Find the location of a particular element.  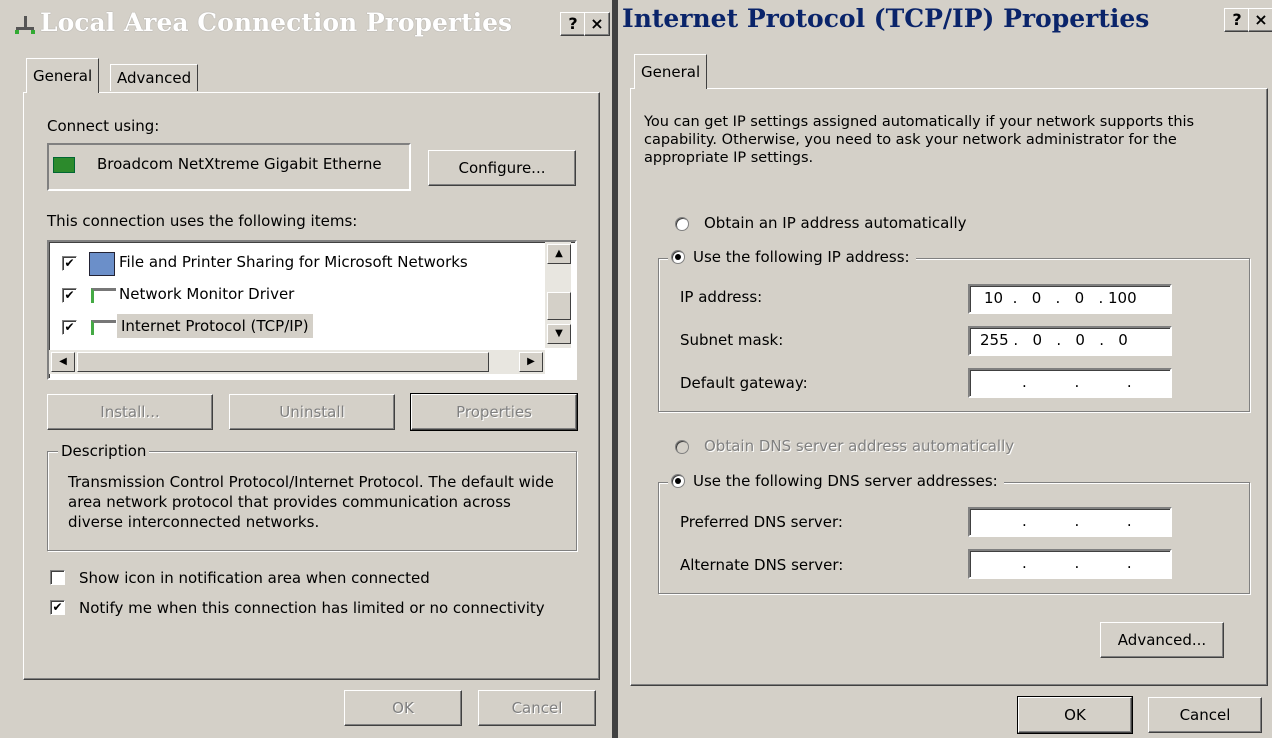

tab-advanced: Advanced is located at coordinates (154, 77).